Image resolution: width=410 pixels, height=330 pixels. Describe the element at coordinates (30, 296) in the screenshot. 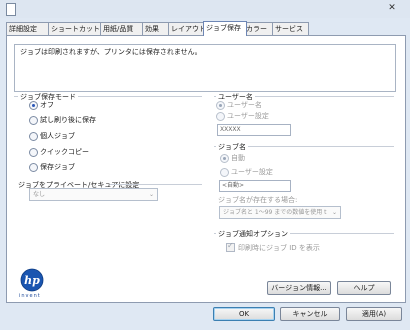

I see `brand-tagline: invent` at that location.